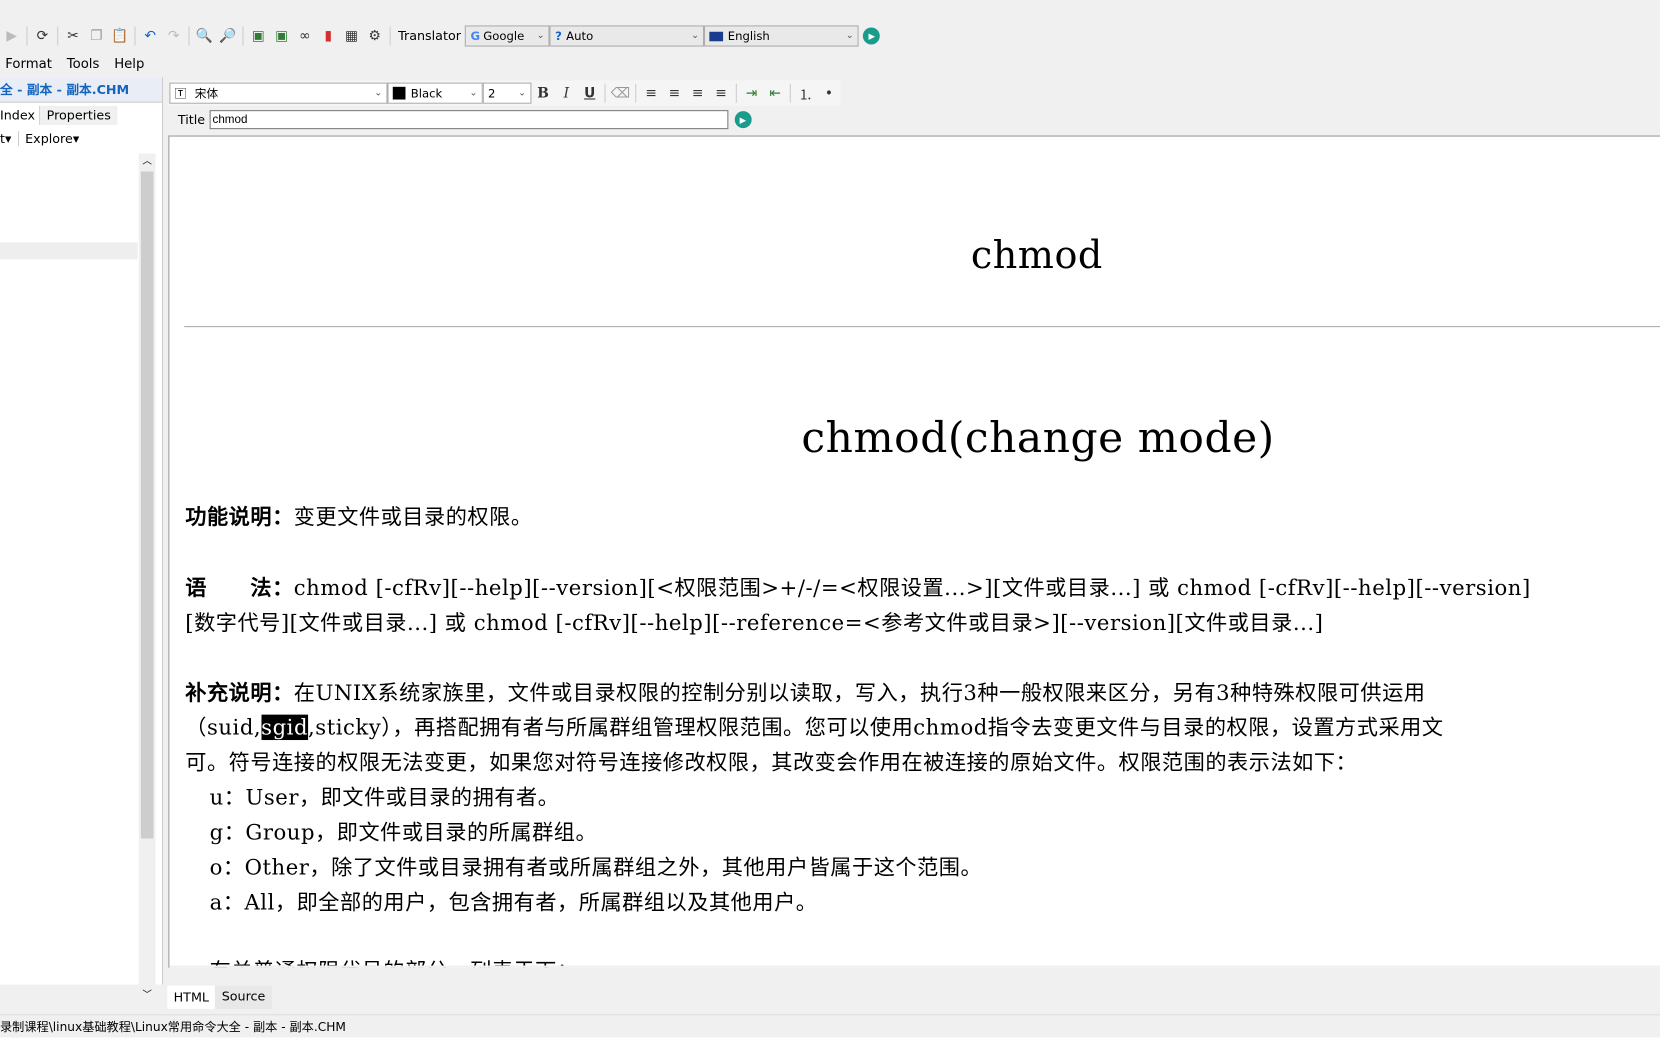 The image size is (1660, 1038). Describe the element at coordinates (173, 35) in the screenshot. I see `redo-icon: ↷` at that location.